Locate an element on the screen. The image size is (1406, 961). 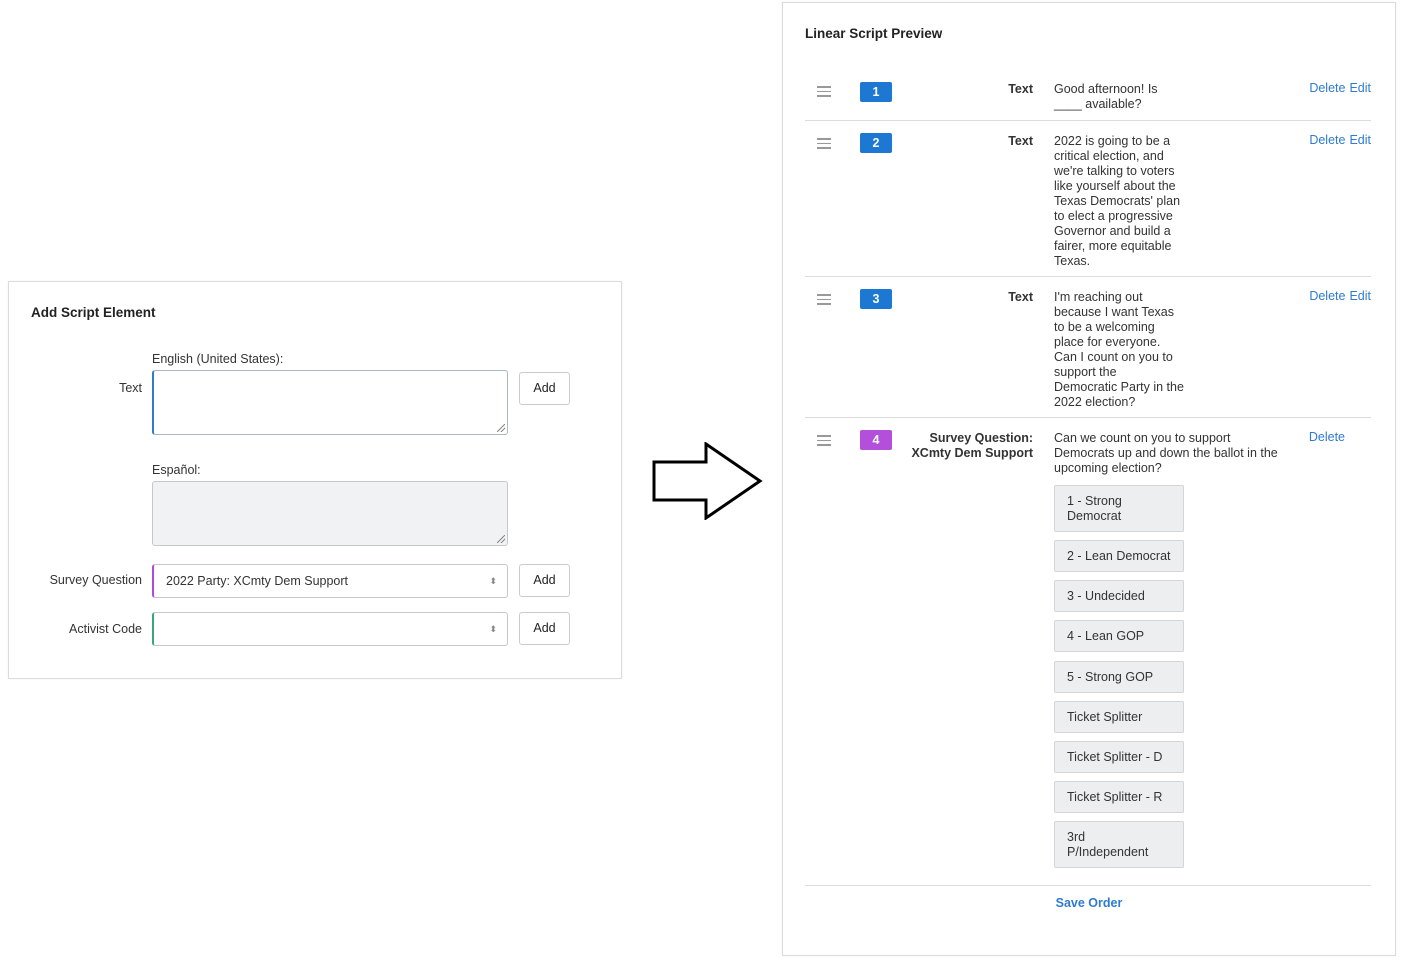
right-arrow-icon is located at coordinates (707, 481).